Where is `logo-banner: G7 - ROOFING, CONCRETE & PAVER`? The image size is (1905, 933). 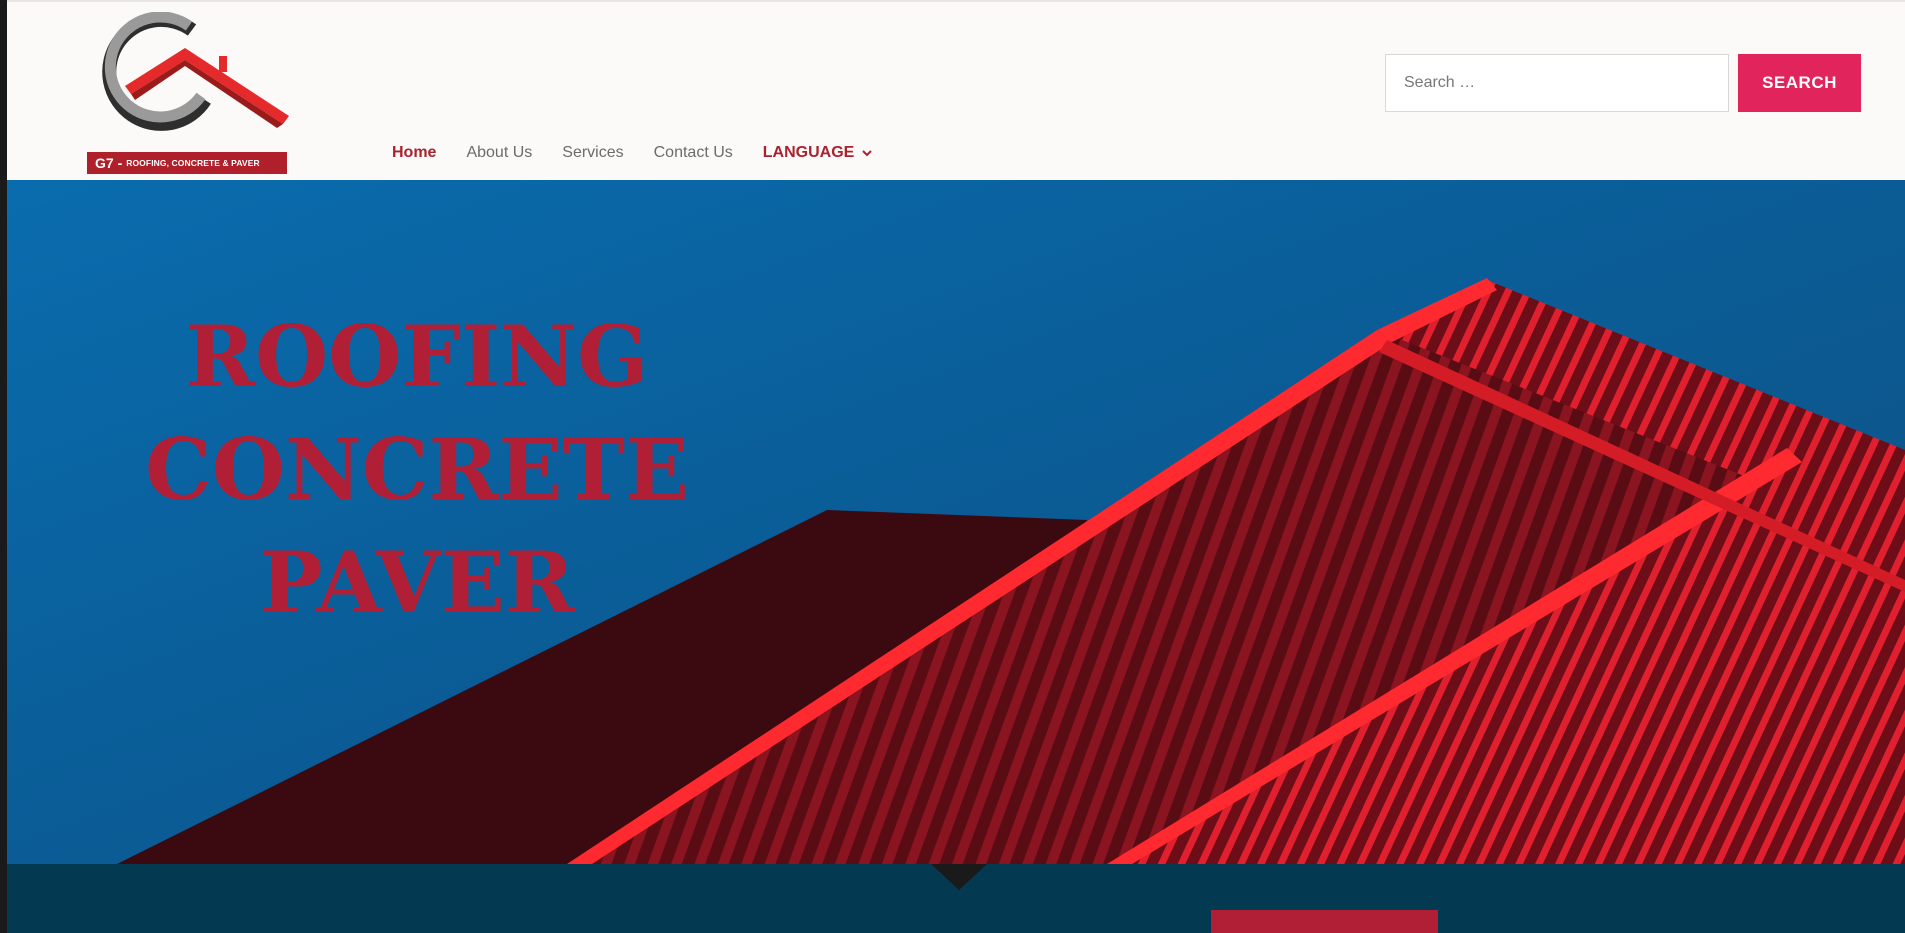
logo-banner: G7 - ROOFING, CONCRETE & PAVER is located at coordinates (187, 163).